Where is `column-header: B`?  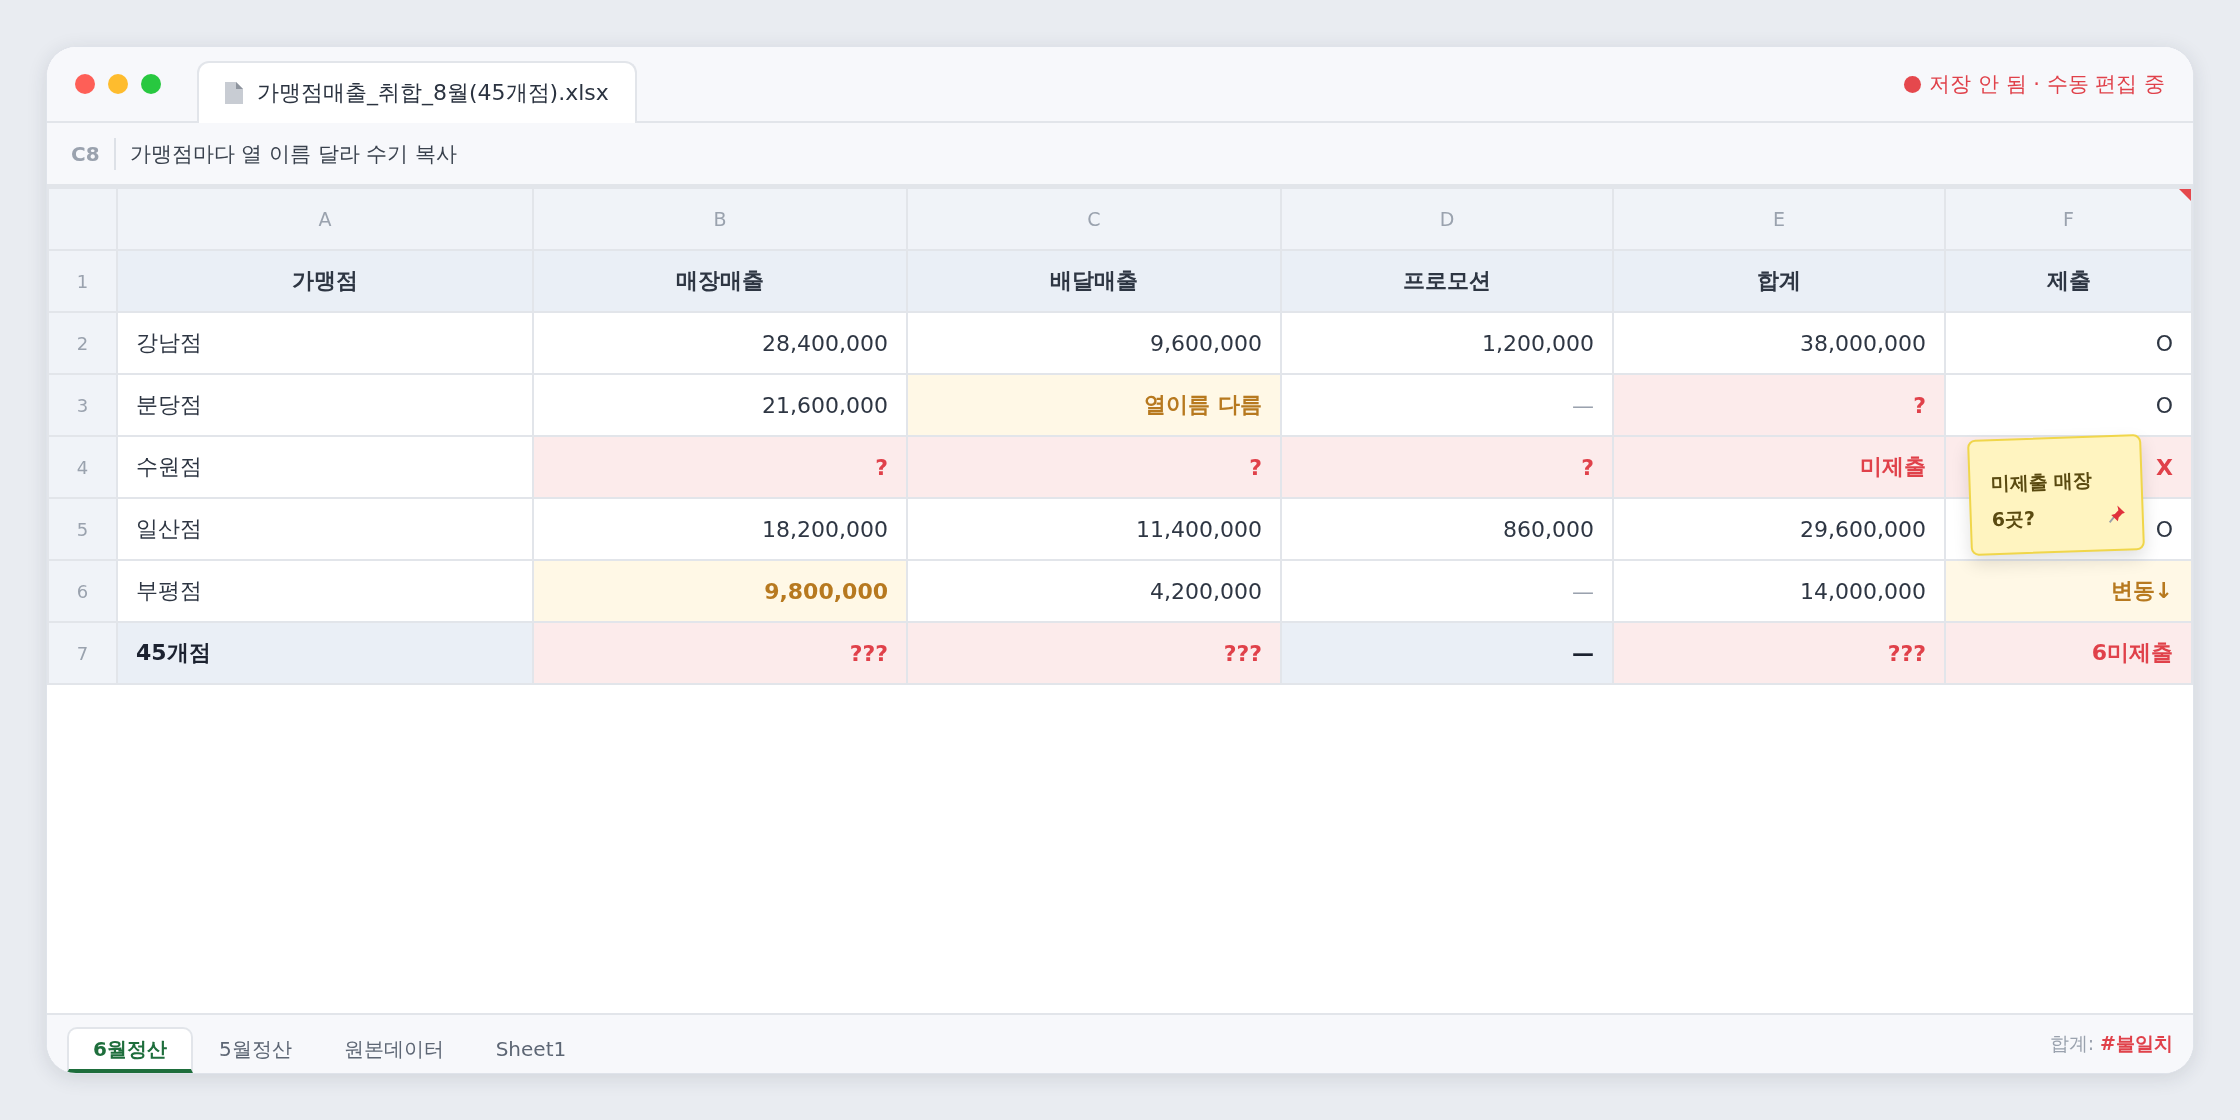
column-header: B is located at coordinates (720, 219).